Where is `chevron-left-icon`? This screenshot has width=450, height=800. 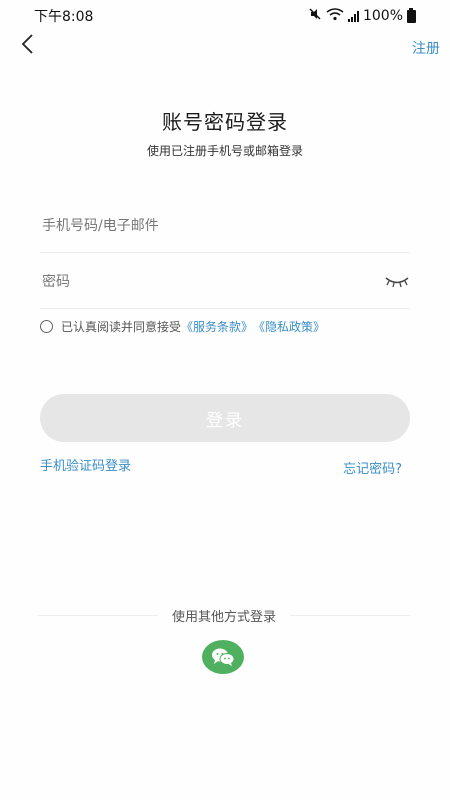 chevron-left-icon is located at coordinates (27, 44).